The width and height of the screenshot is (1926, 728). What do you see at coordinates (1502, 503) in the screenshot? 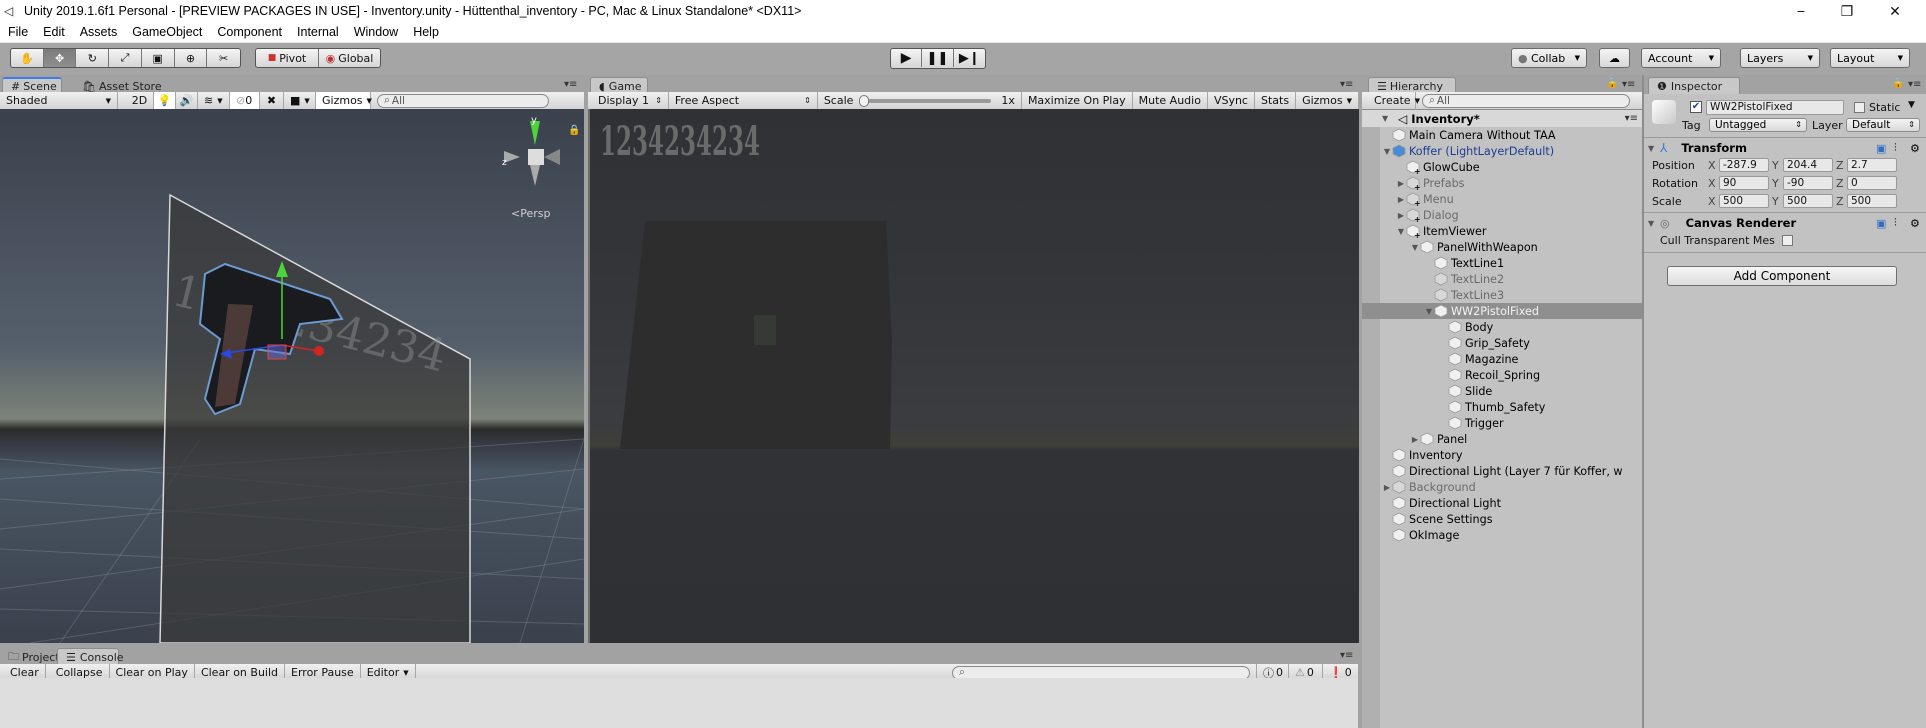
I see `hierarchy-item: Directional Light` at bounding box center [1502, 503].